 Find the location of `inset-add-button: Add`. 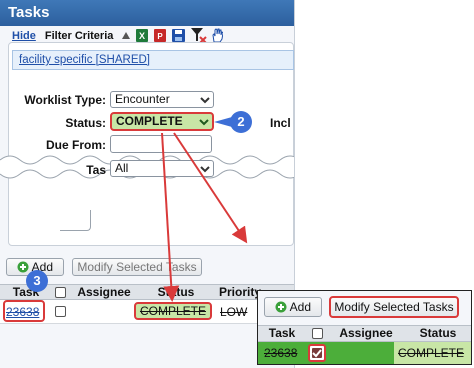

inset-add-button: Add is located at coordinates (293, 307).